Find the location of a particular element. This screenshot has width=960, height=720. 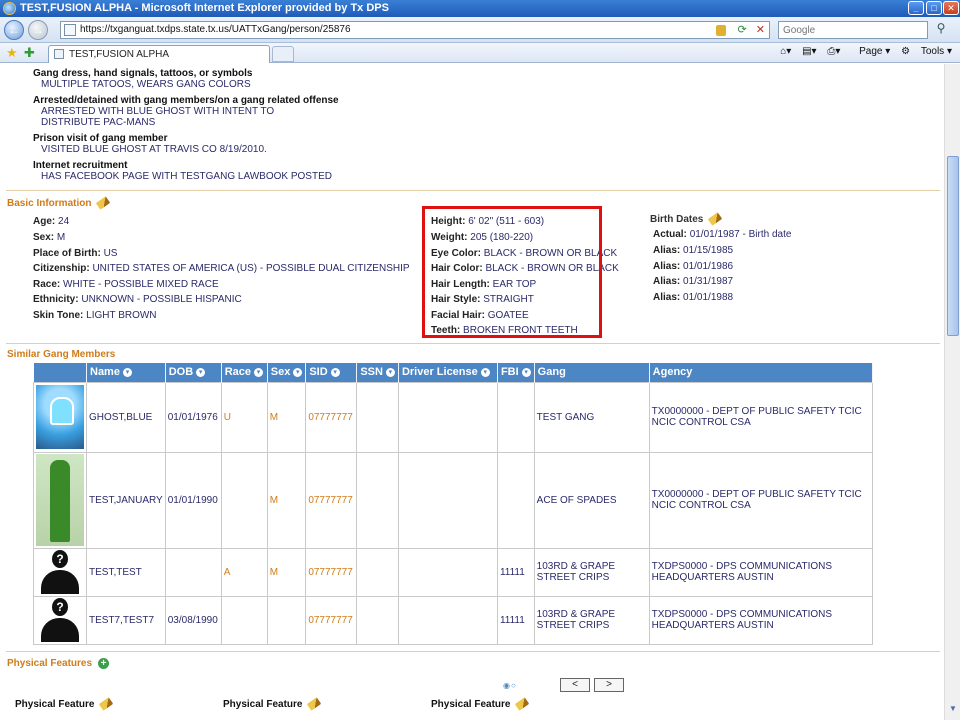

tools-menu: ⚙ Tools ▾ is located at coordinates (926, 51).